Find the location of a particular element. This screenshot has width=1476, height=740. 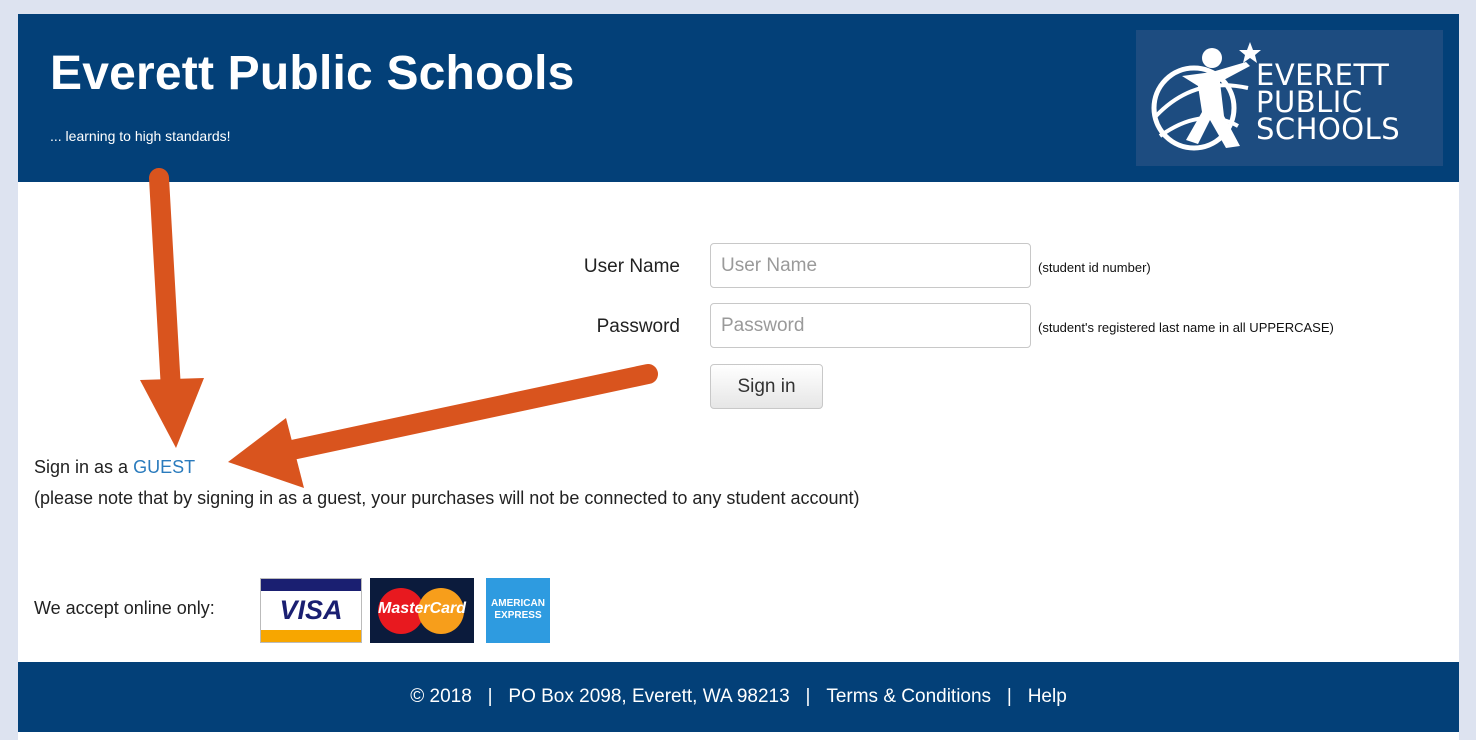

guest-link: GUEST is located at coordinates (164, 467).